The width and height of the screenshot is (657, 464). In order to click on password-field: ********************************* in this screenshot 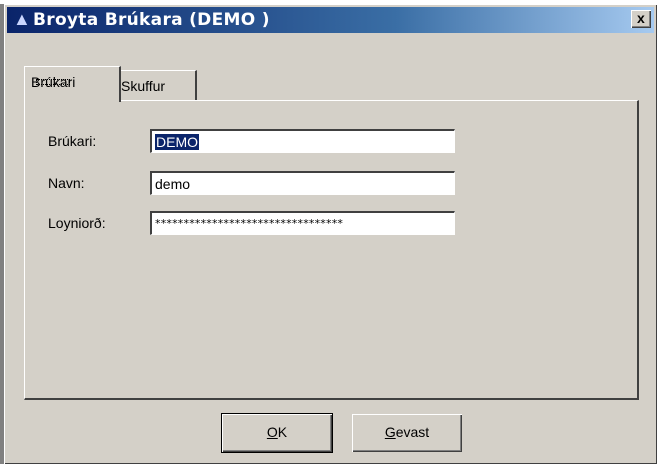, I will do `click(302, 223)`.